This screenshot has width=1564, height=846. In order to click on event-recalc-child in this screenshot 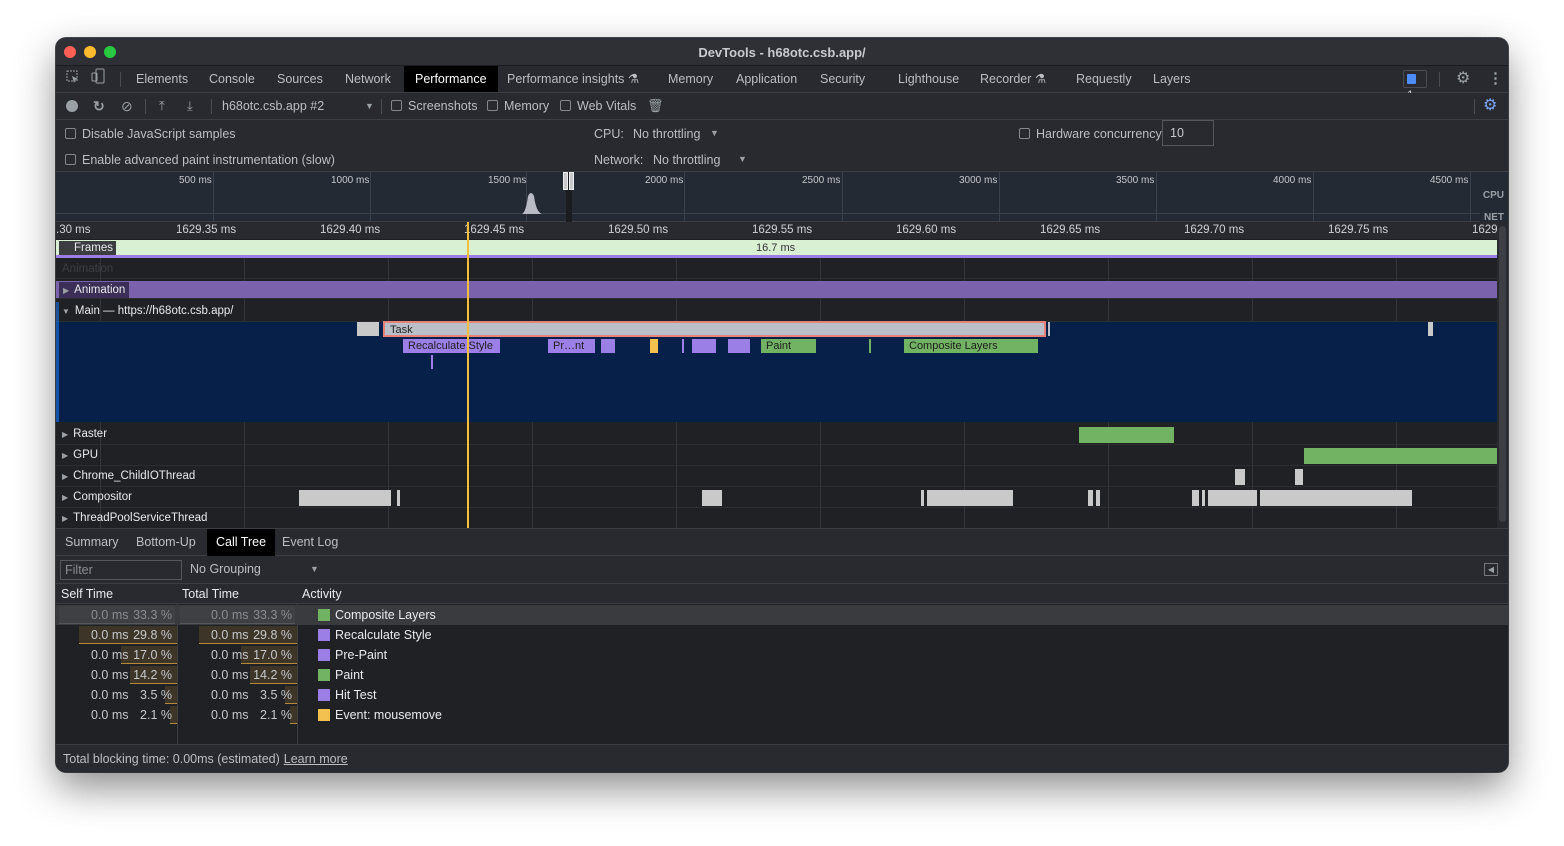, I will do `click(432, 362)`.